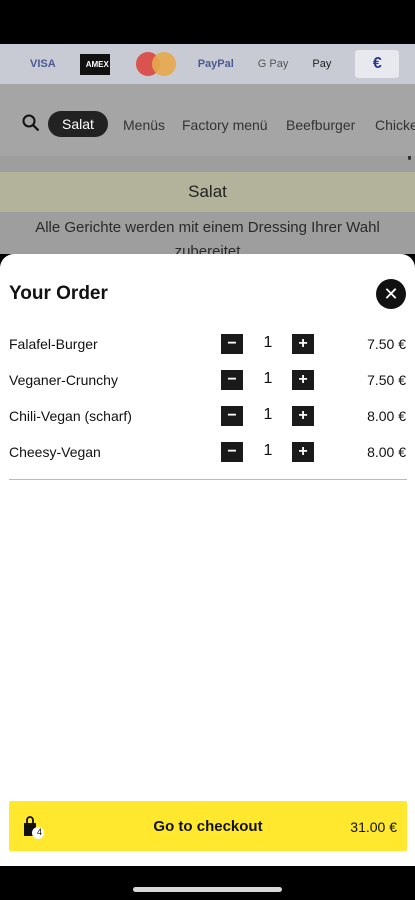 Image resolution: width=415 pixels, height=900 pixels. Describe the element at coordinates (63, 380) in the screenshot. I see `item-name: Veganer-Crunchy` at that location.